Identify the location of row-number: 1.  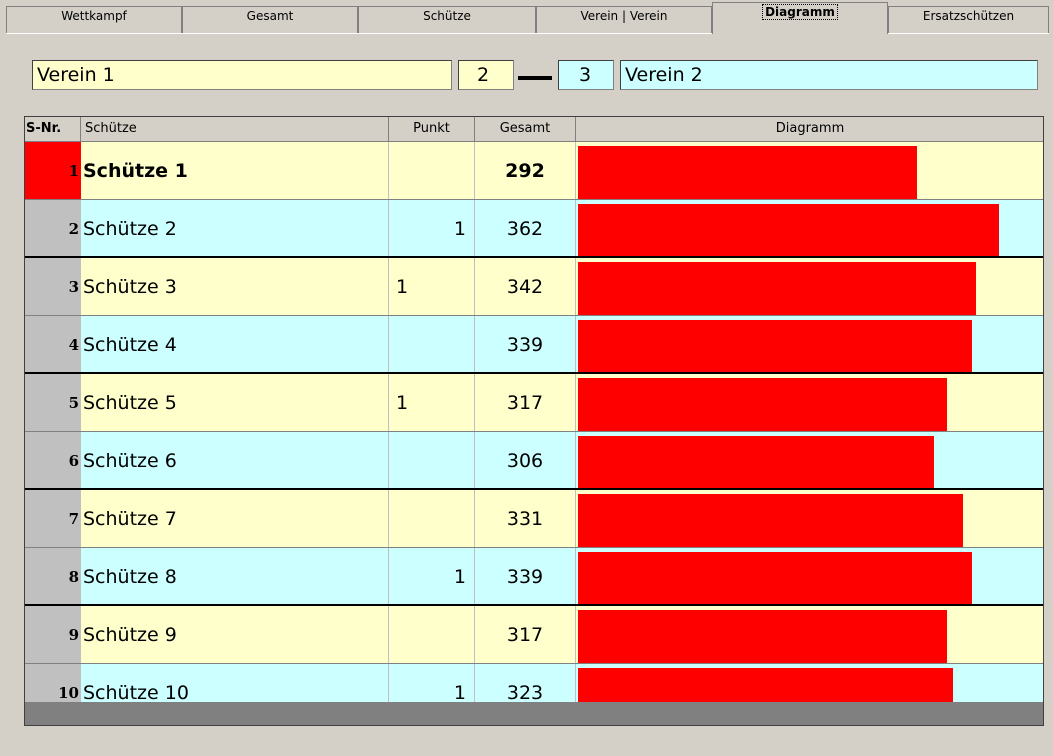
(53, 171).